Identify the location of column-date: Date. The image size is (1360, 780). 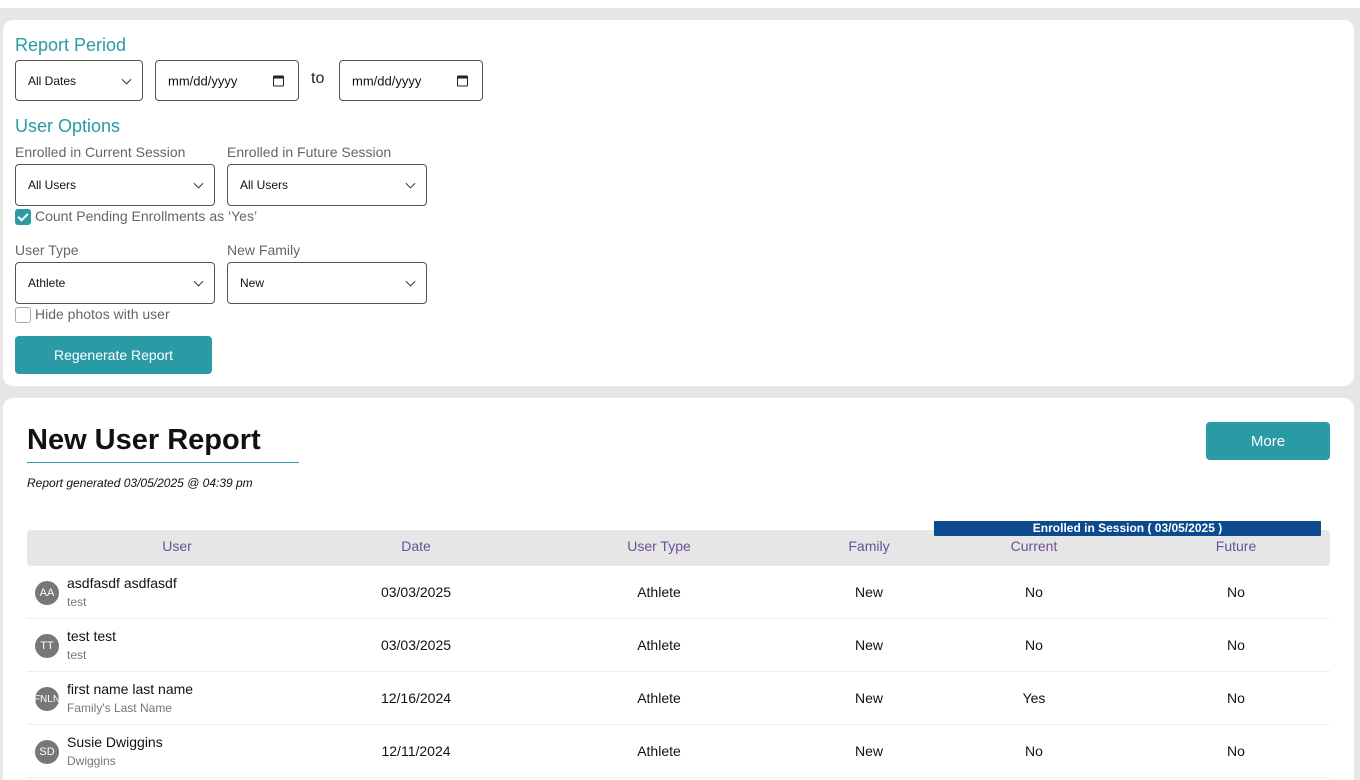
(416, 546).